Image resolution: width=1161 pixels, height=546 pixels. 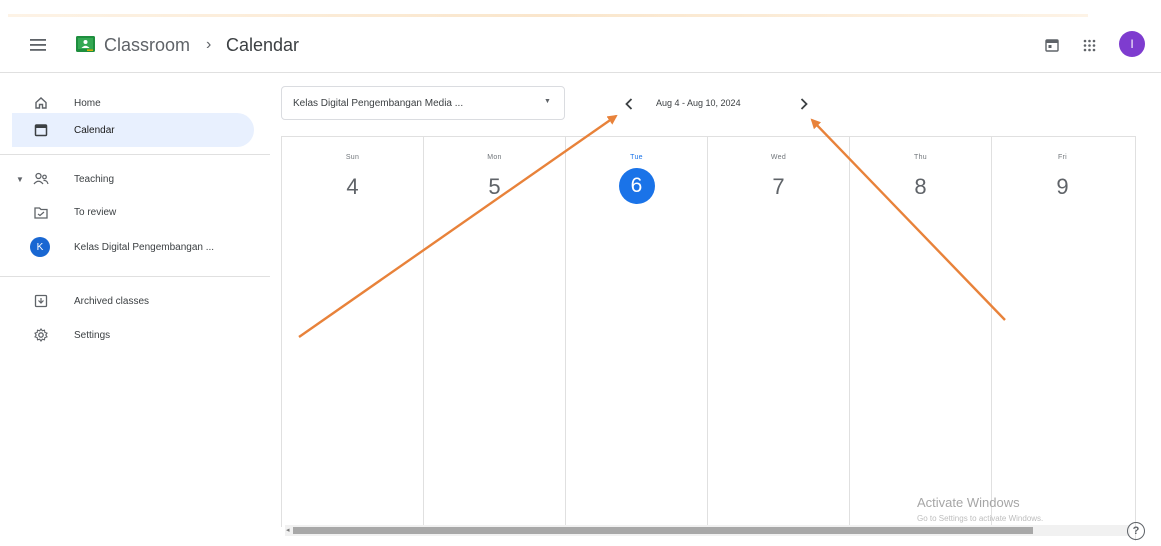 What do you see at coordinates (135, 179) in the screenshot?
I see `sidebar-item-teaching: ▼ Teaching` at bounding box center [135, 179].